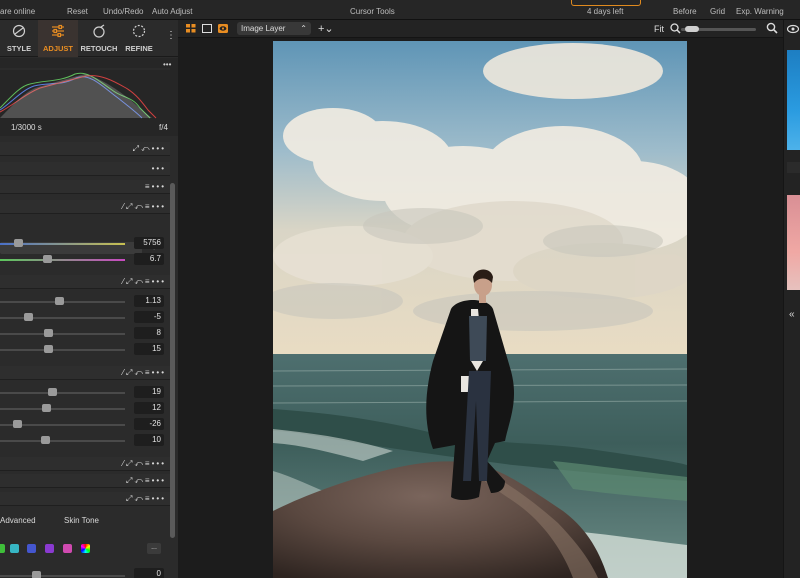 The width and height of the screenshot is (800, 578). Describe the element at coordinates (26, 127) in the screenshot. I see `shutter-speed: 1/3000 s` at that location.